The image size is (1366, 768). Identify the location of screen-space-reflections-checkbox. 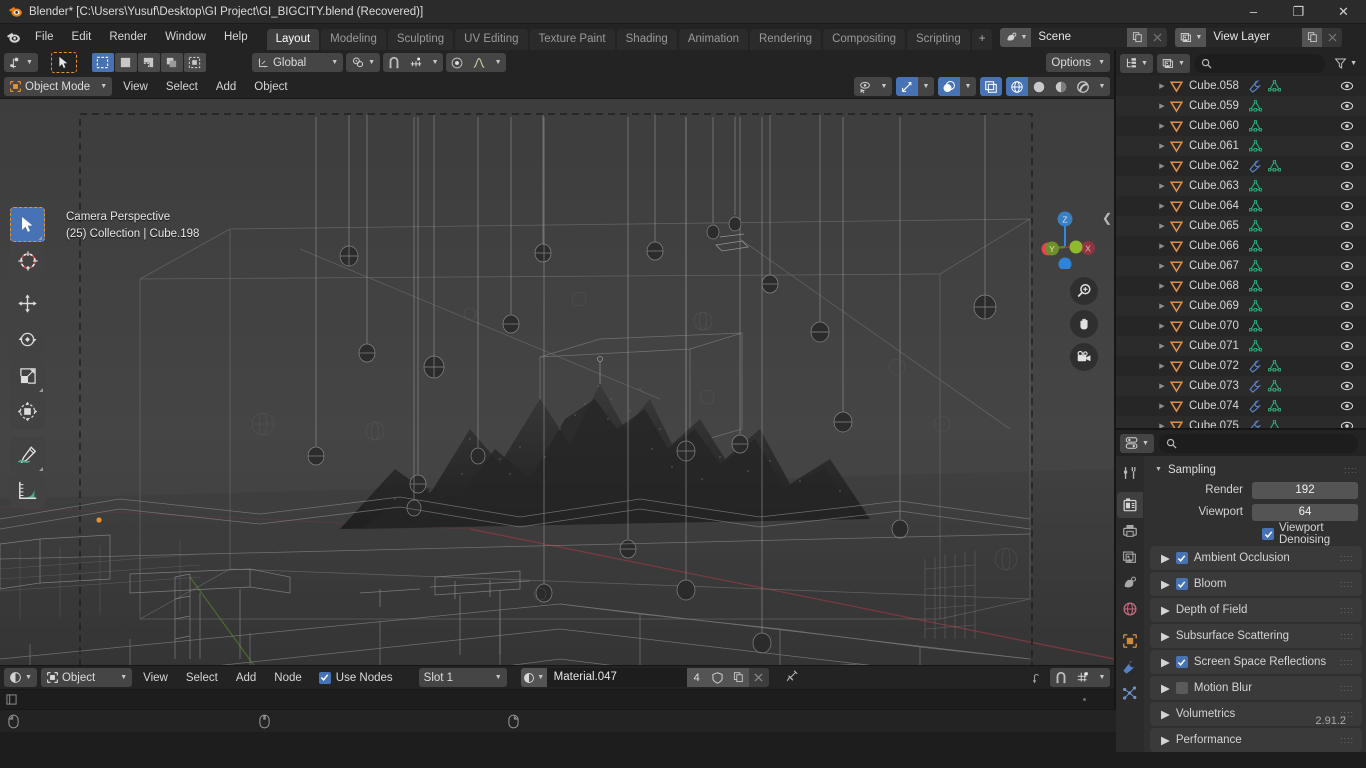
(1181, 662).